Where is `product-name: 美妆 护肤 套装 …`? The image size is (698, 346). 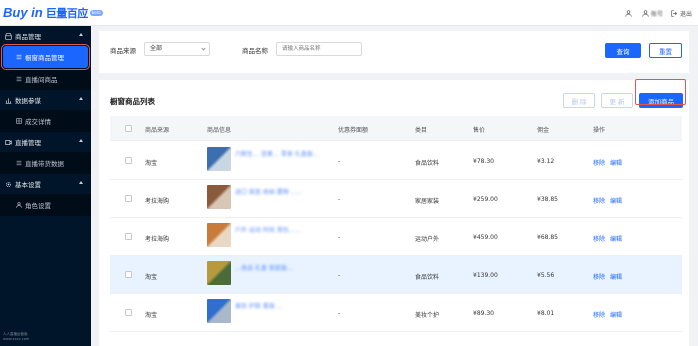
product-name: 美妆 护肤 套装 … is located at coordinates (282, 306).